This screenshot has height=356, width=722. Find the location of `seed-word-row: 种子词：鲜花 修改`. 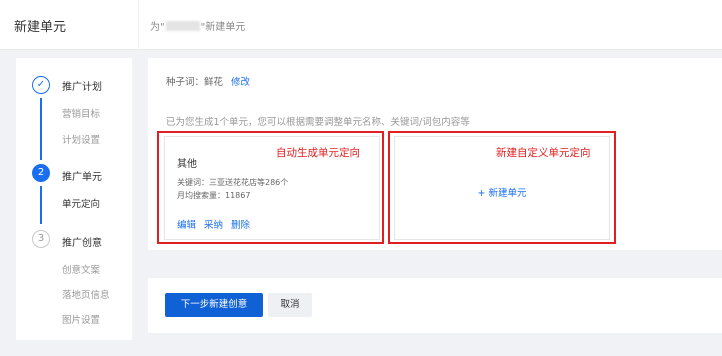

seed-word-row: 种子词：鲜花 修改 is located at coordinates (208, 81).